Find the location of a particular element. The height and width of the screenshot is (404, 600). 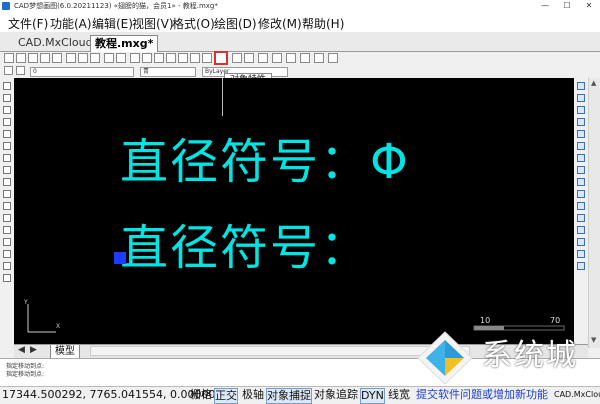

mtext-icon is located at coordinates (7, 266).